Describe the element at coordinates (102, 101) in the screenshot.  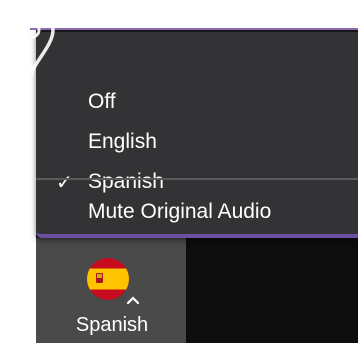
I see `menu-item-label: Off` at that location.